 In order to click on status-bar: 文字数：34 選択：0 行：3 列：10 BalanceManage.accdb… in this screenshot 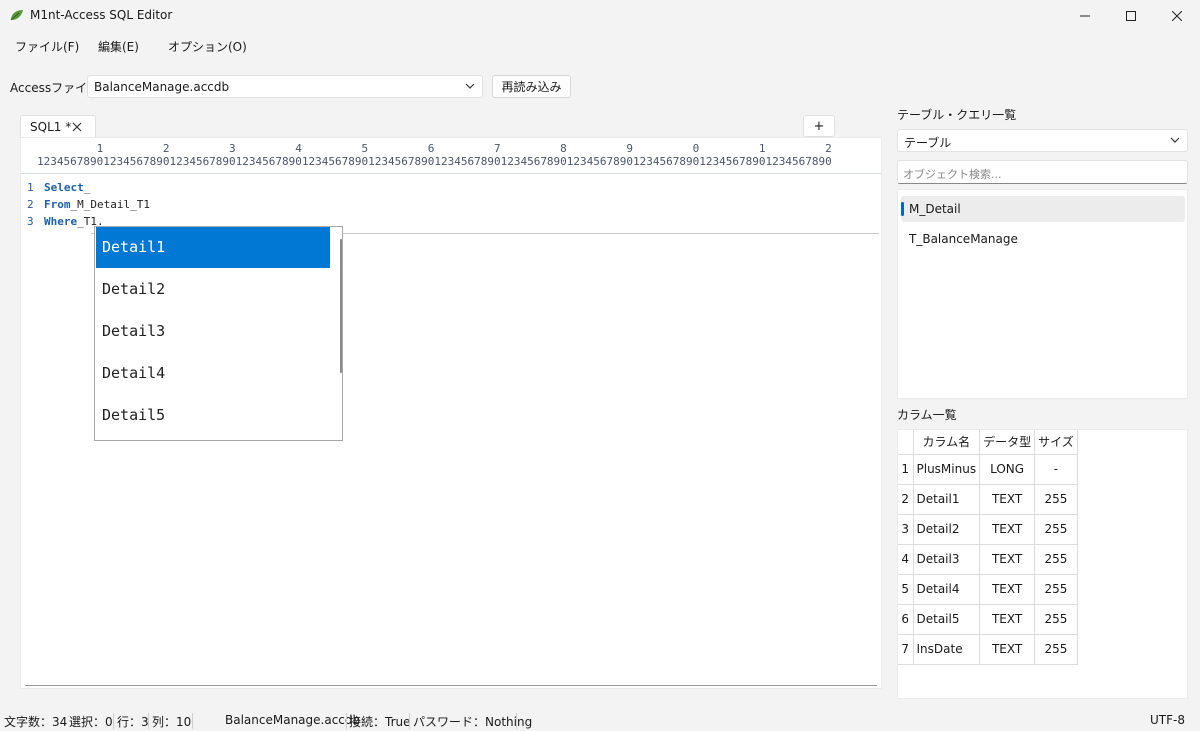, I will do `click(600, 721)`.